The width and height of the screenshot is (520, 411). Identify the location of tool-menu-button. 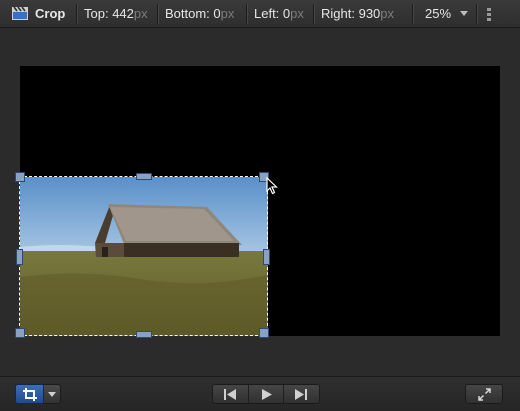
(52, 394).